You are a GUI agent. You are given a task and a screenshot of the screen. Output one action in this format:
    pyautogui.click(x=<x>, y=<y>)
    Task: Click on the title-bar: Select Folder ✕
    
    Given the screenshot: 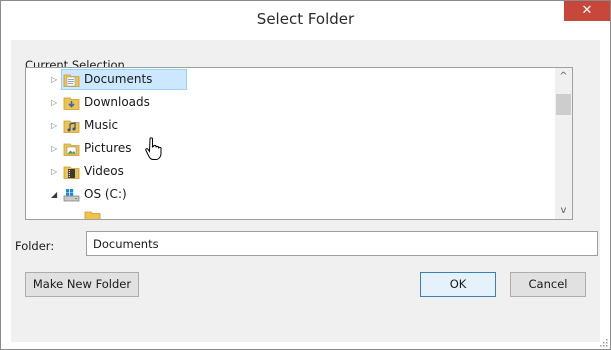 What is the action you would take?
    pyautogui.click(x=305, y=20)
    